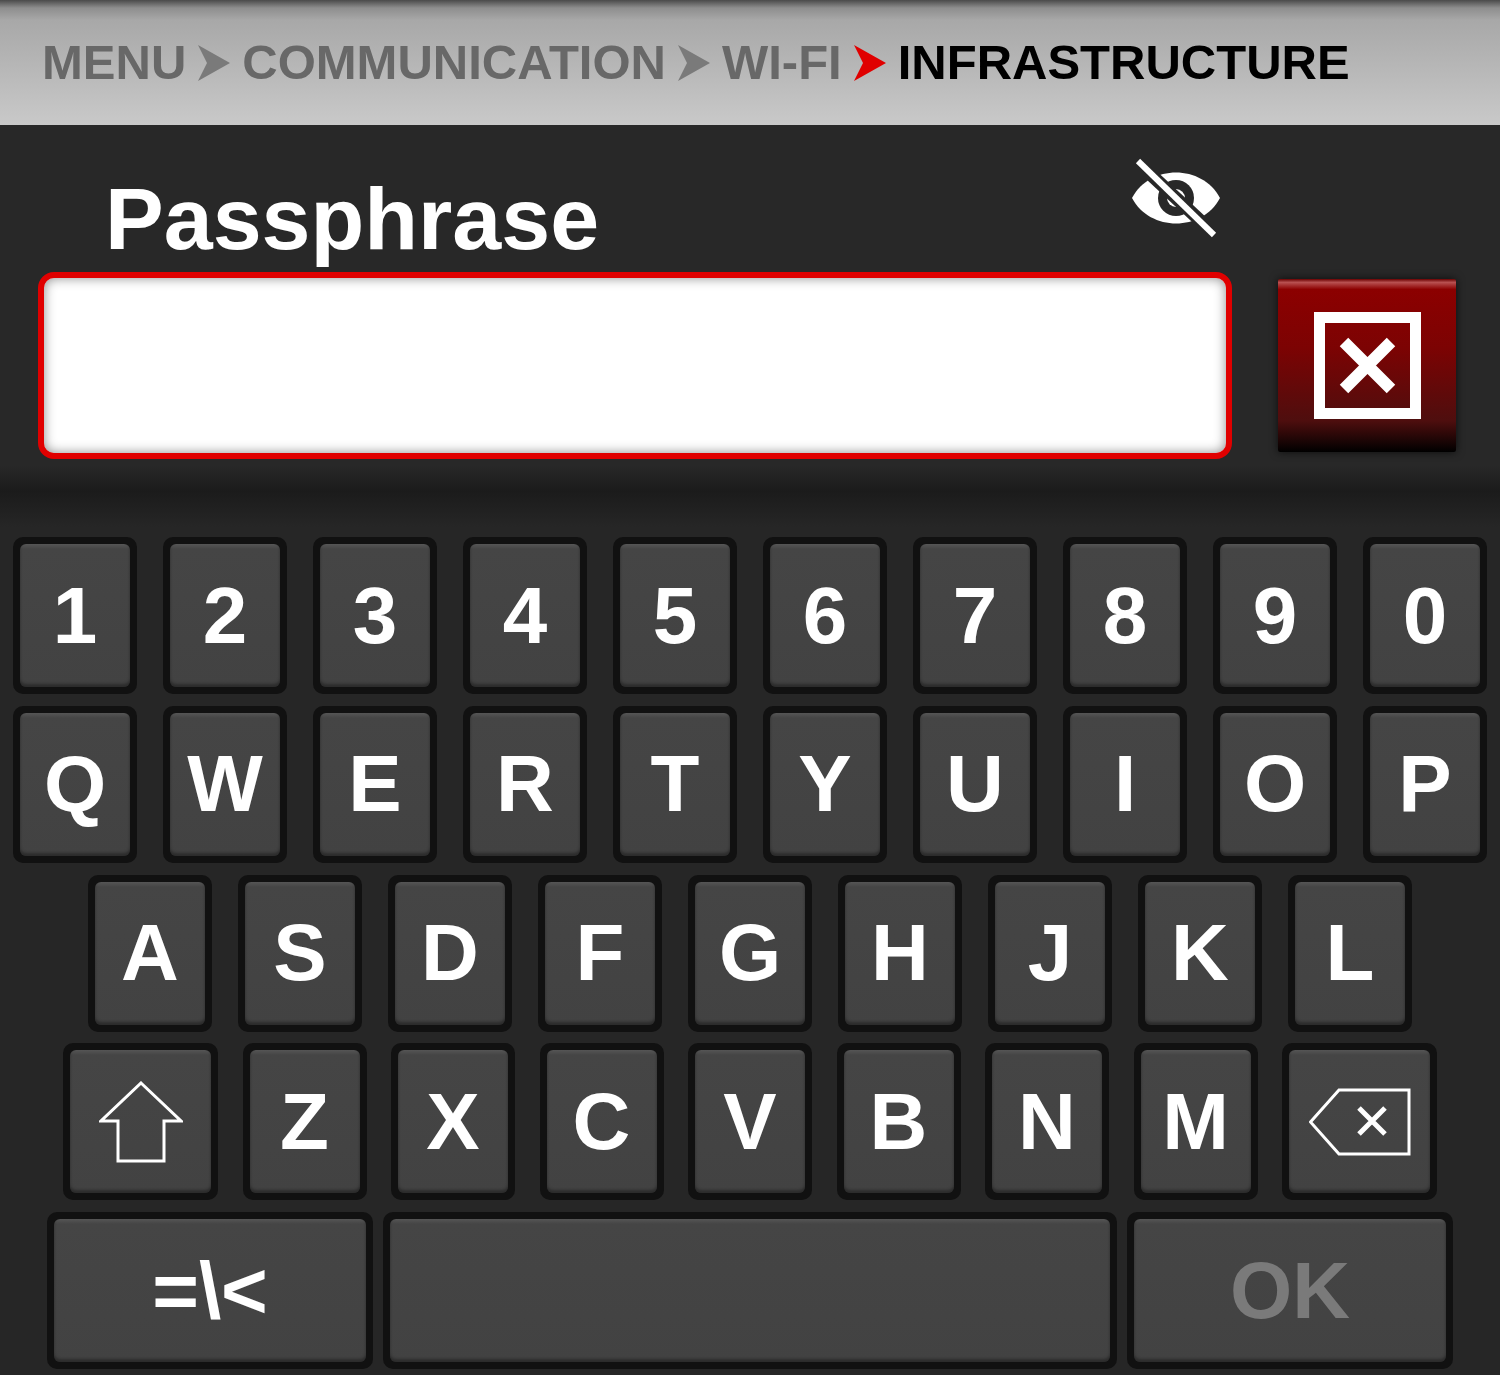 The image size is (1500, 1375). I want to click on keyboard-key: K, so click(1200, 953).